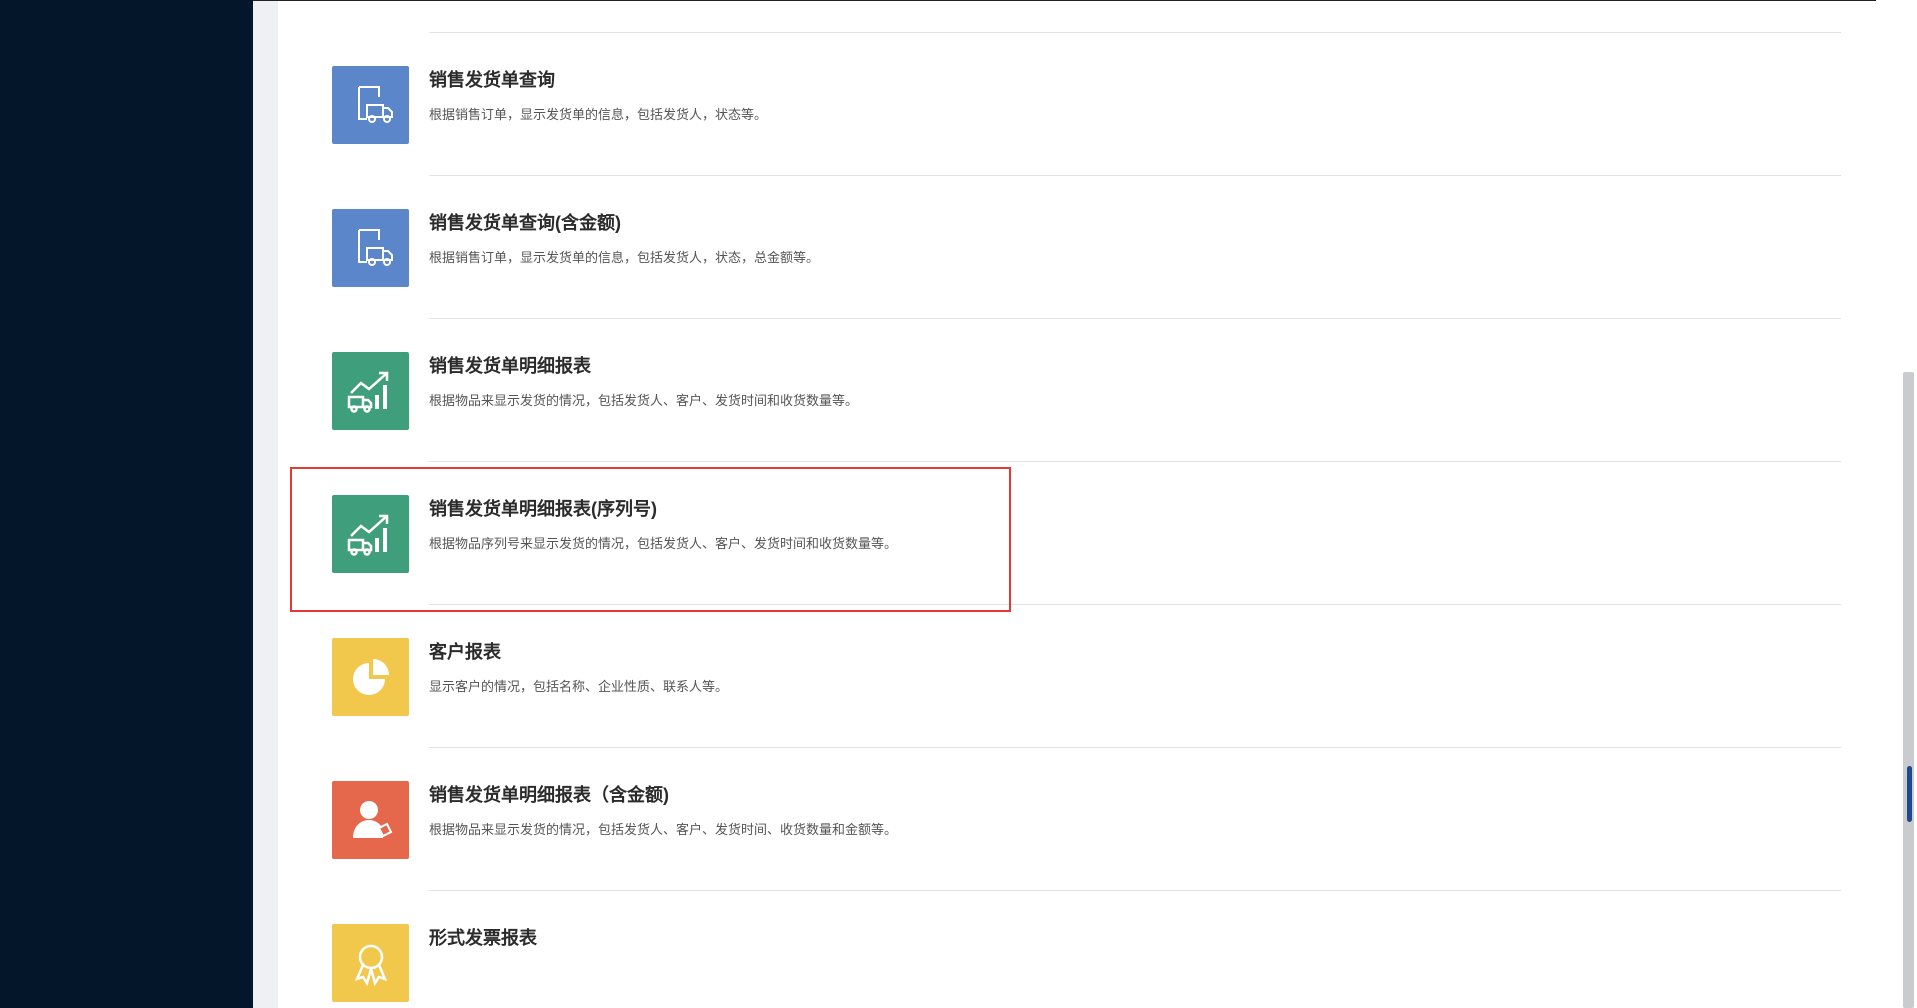 Image resolution: width=1917 pixels, height=1008 pixels. Describe the element at coordinates (579, 686) in the screenshot. I see `report-description: 显示客户的情况，包括名称、企业性质、联系人等。` at that location.